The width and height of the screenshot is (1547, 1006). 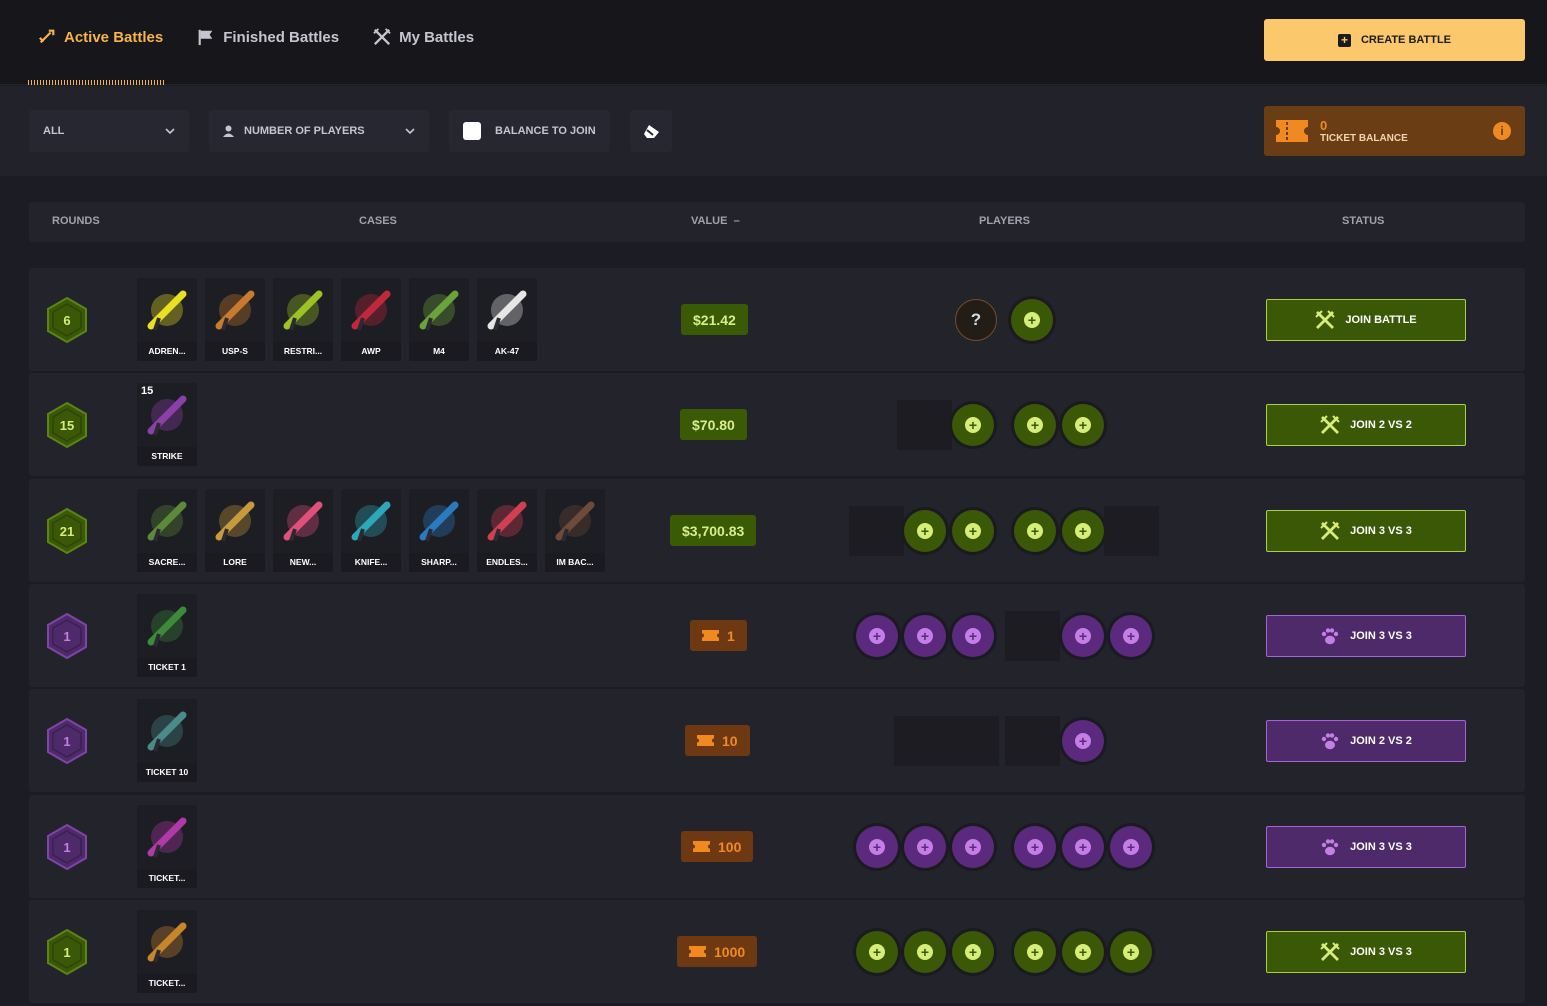 I want to click on case-label: USP-S, so click(x=235, y=351).